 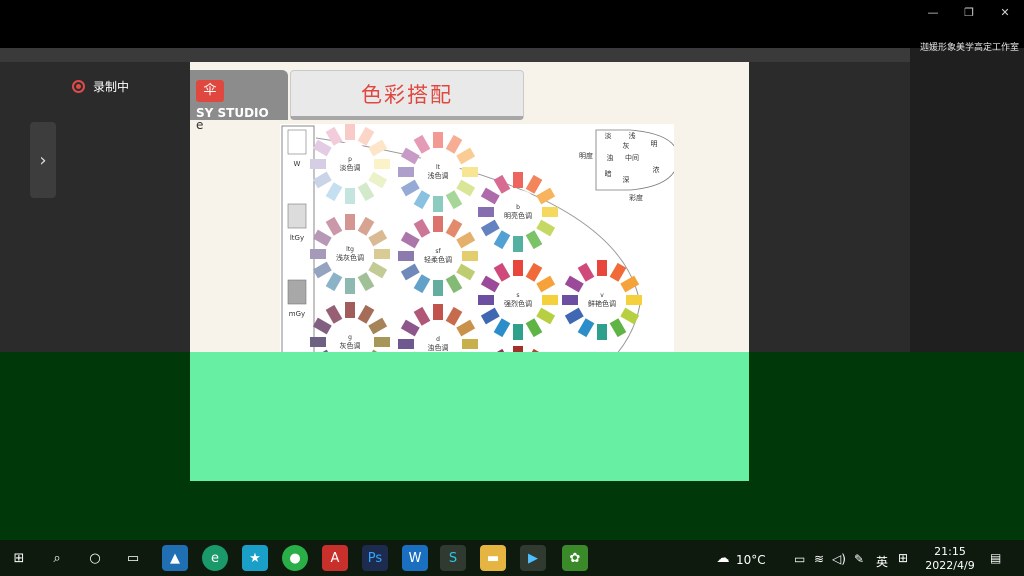 What do you see at coordinates (438, 339) in the screenshot?
I see `wheel-d-code: d` at bounding box center [438, 339].